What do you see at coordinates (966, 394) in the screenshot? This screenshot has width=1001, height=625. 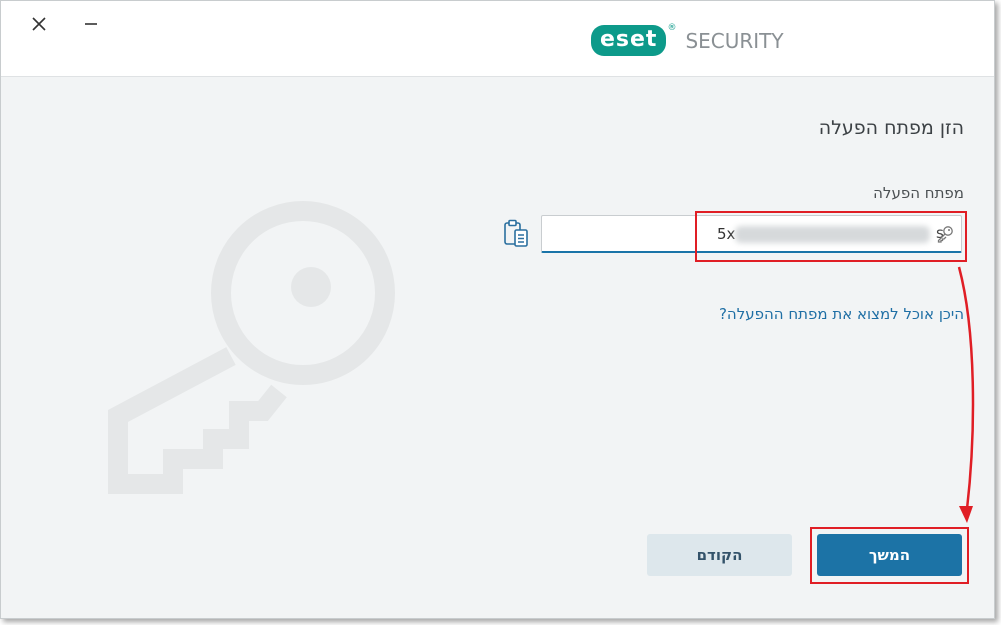 I see `callout-arrow` at bounding box center [966, 394].